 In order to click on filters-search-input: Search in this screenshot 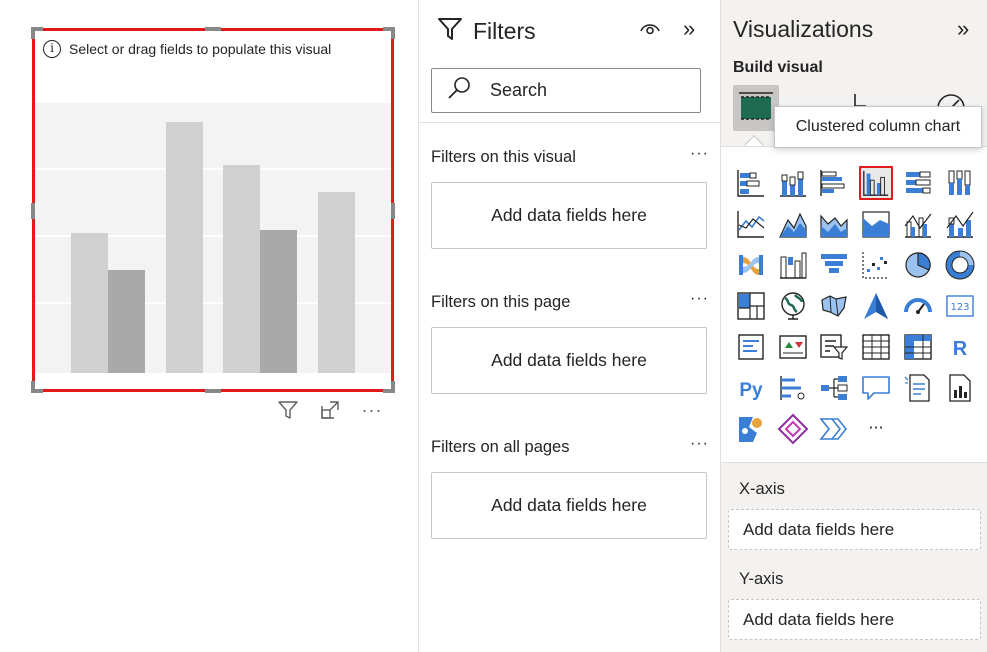, I will do `click(566, 90)`.